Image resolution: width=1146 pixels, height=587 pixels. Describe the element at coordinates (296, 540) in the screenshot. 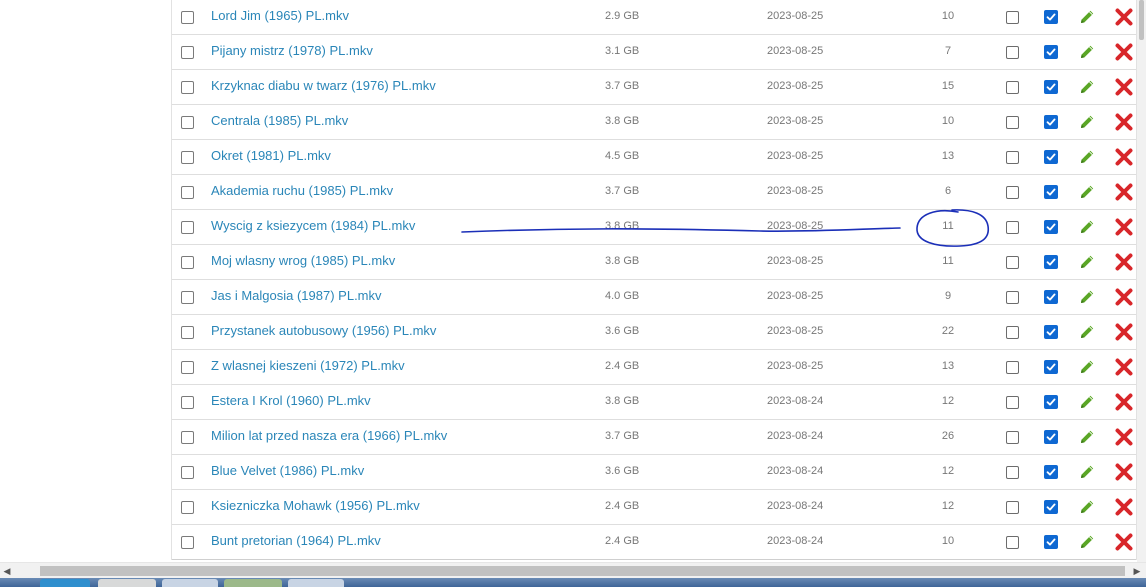

I see `file-name-link: Bunt pretorian (1964) PL.mkv` at that location.